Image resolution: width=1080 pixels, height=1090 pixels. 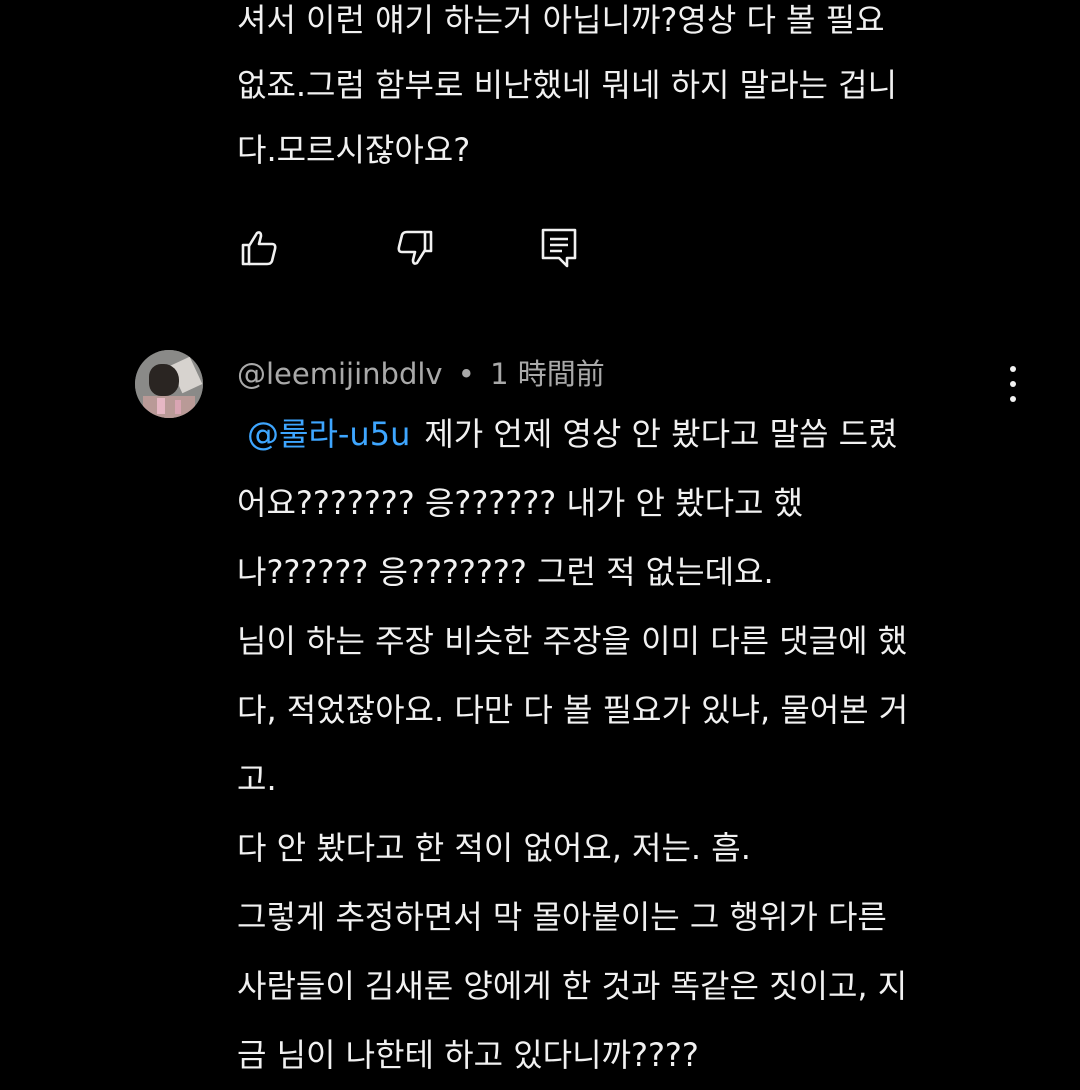 I want to click on thumbs-down-icon, so click(x=415, y=248).